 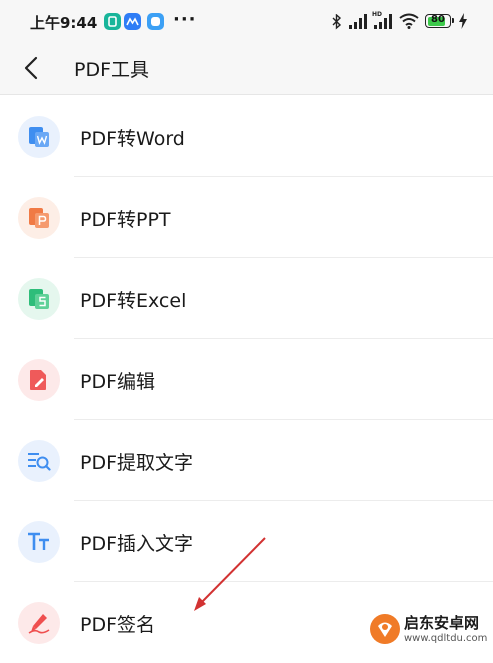 I want to click on page-title: PDF工具, so click(x=112, y=70).